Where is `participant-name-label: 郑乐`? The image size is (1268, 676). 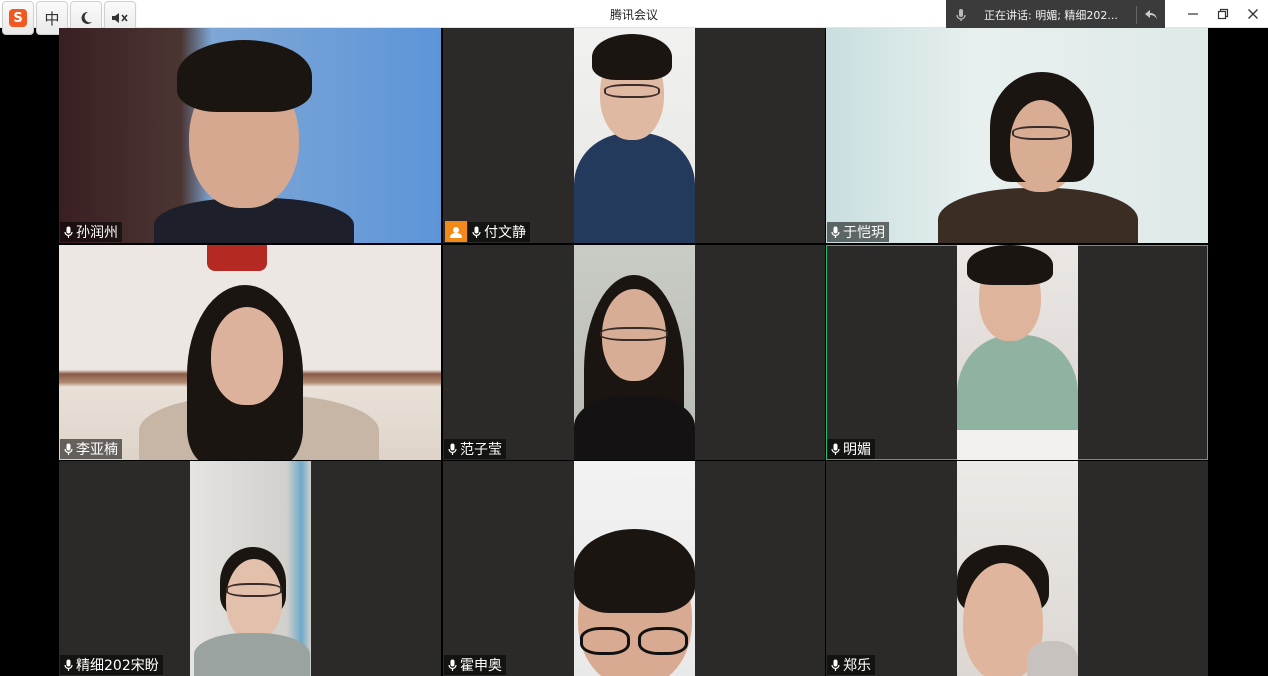 participant-name-label: 郑乐 is located at coordinates (851, 665).